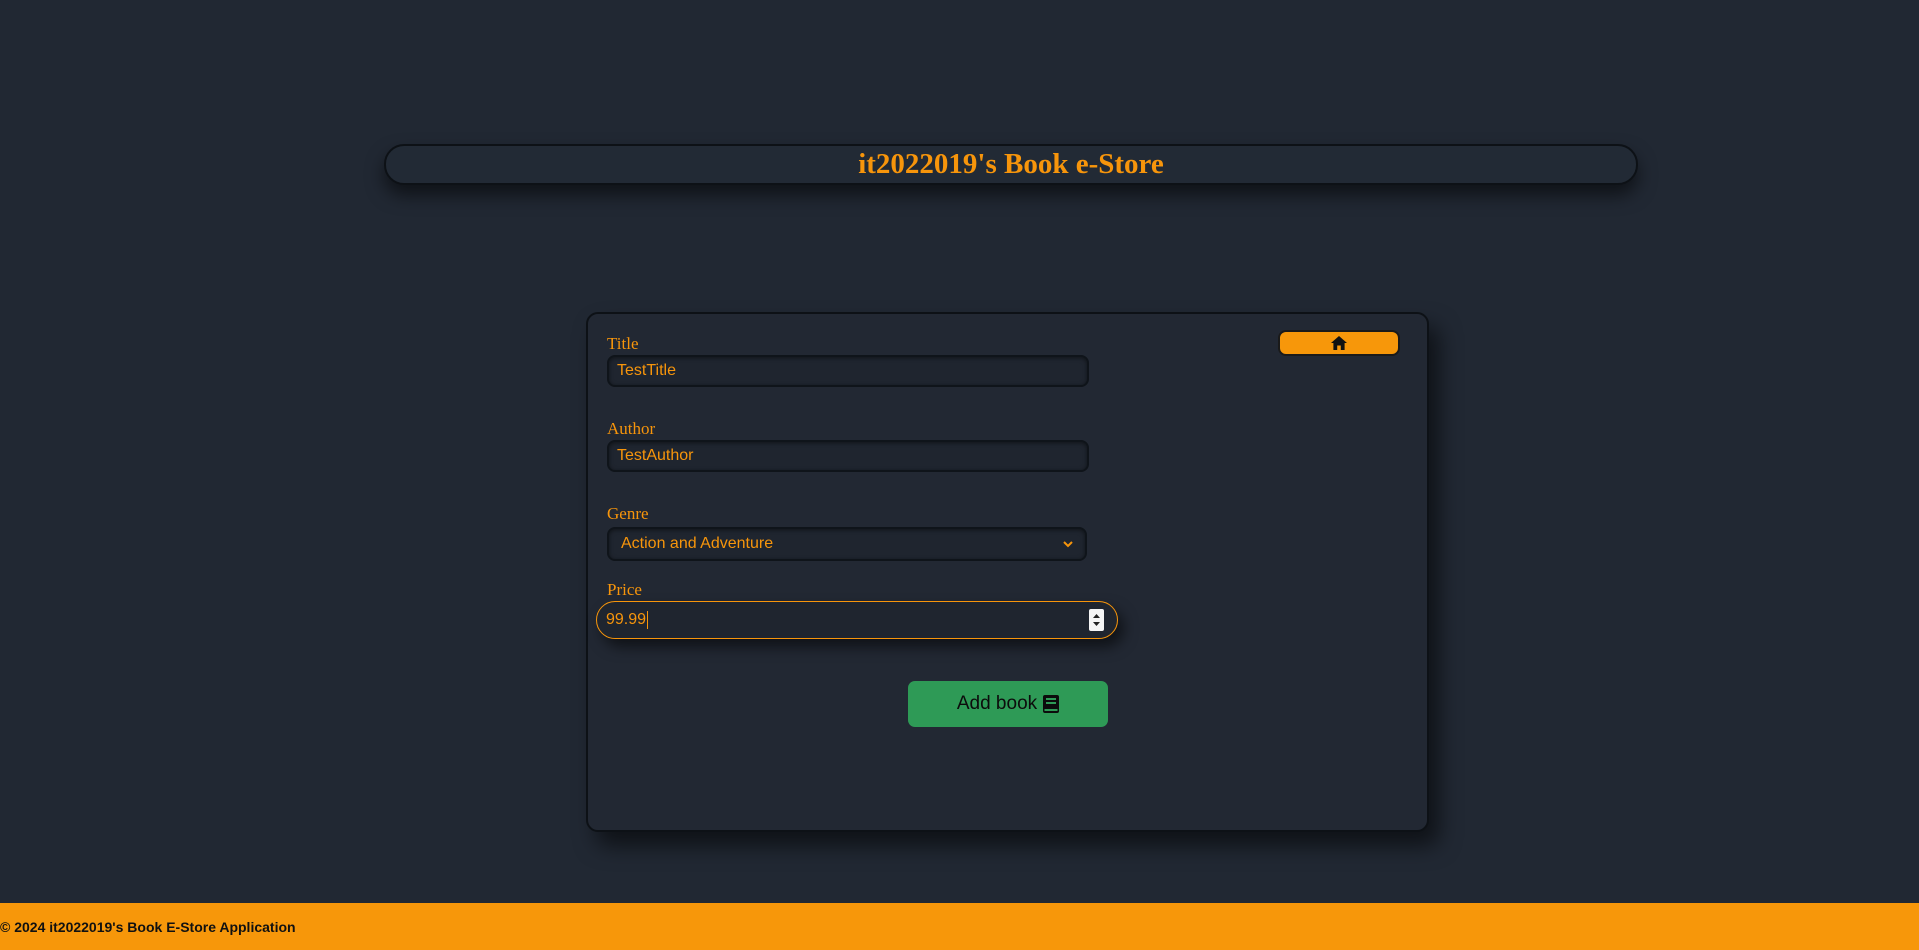 The image size is (1919, 950). What do you see at coordinates (847, 544) in the screenshot?
I see `genre-select: Action and Adventure` at bounding box center [847, 544].